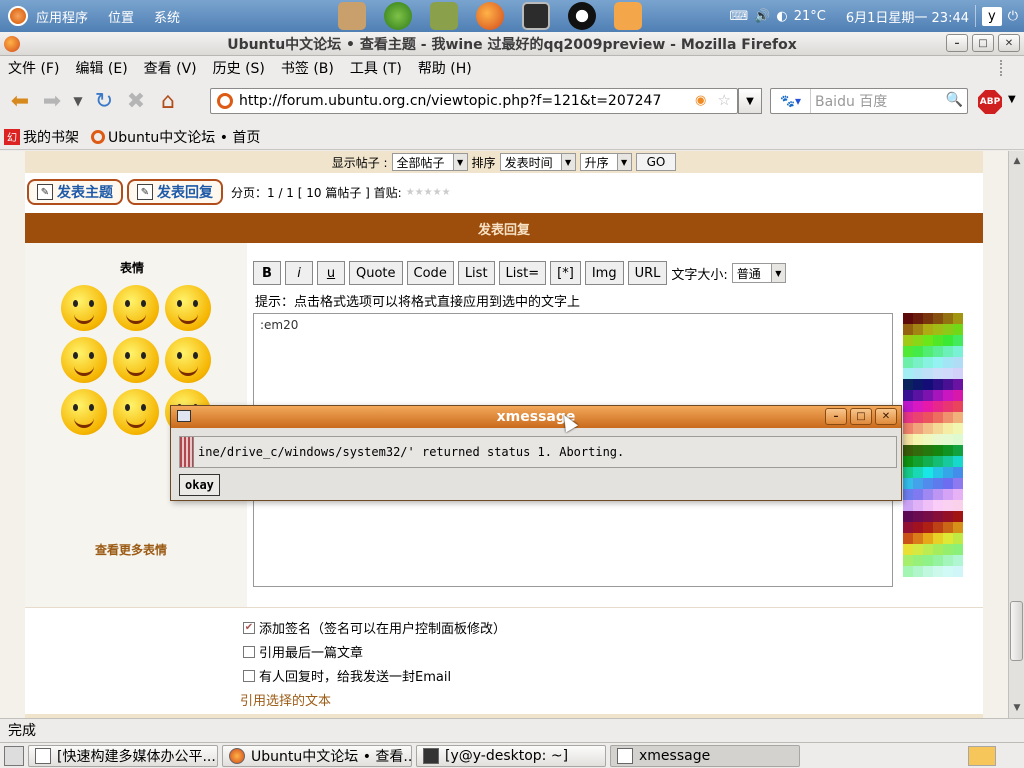 Image resolution: width=1024 pixels, height=768 pixels. What do you see at coordinates (810, 16) in the screenshot?
I see `temperature: 21°C` at bounding box center [810, 16].